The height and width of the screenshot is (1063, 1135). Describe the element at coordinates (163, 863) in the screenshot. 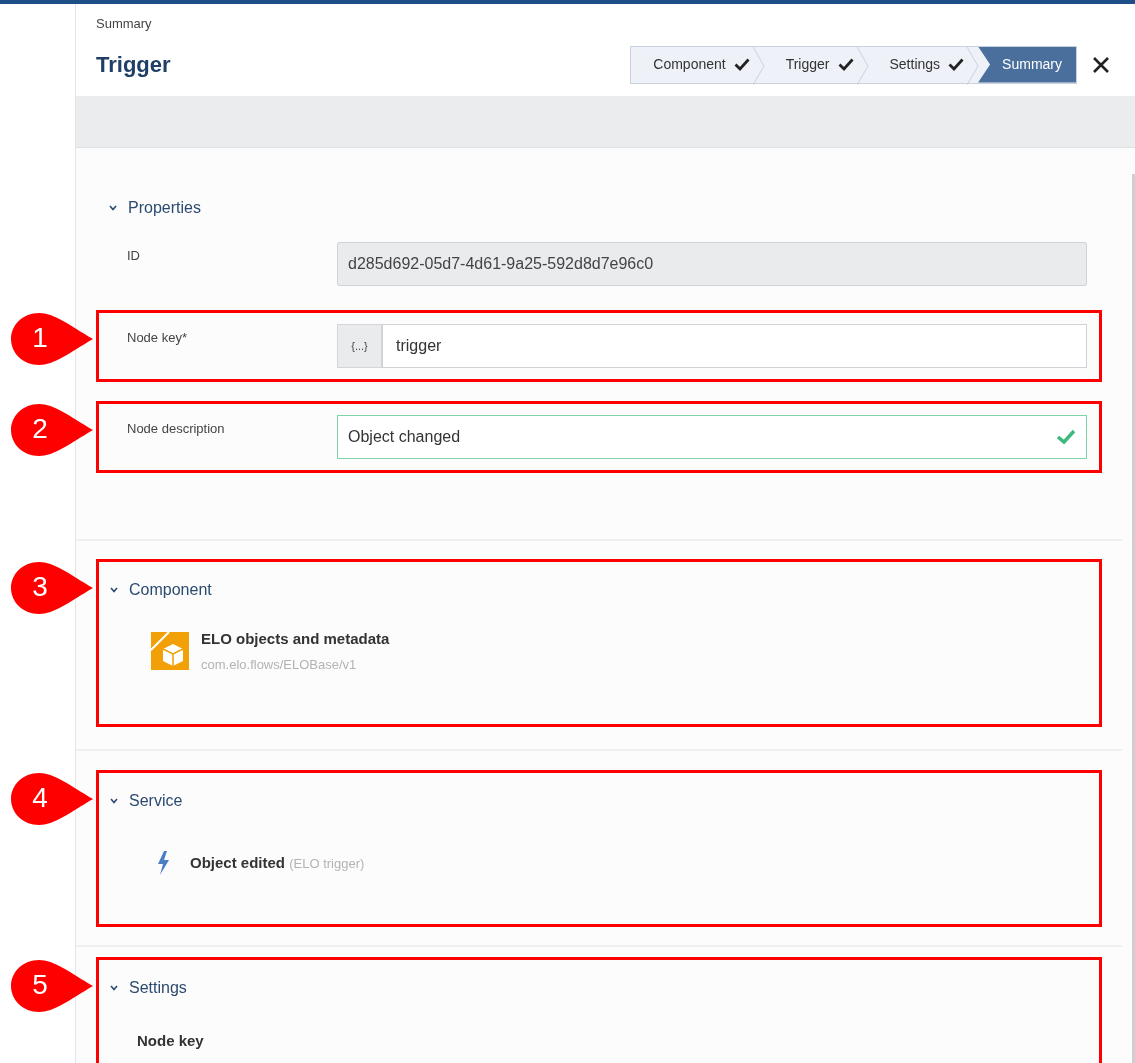

I see `lightning-icon` at that location.